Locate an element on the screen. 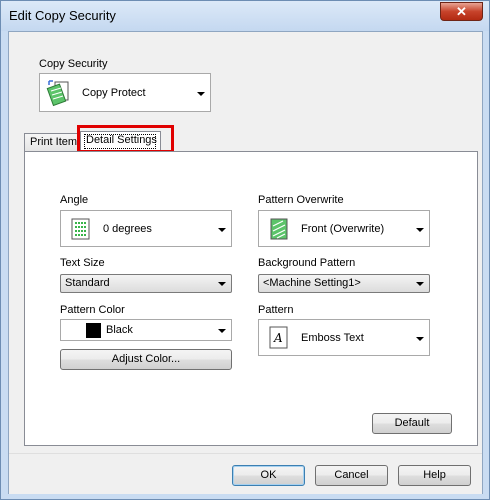 Image resolution: width=490 pixels, height=500 pixels. pattern-value: Emboss Text is located at coordinates (332, 337).